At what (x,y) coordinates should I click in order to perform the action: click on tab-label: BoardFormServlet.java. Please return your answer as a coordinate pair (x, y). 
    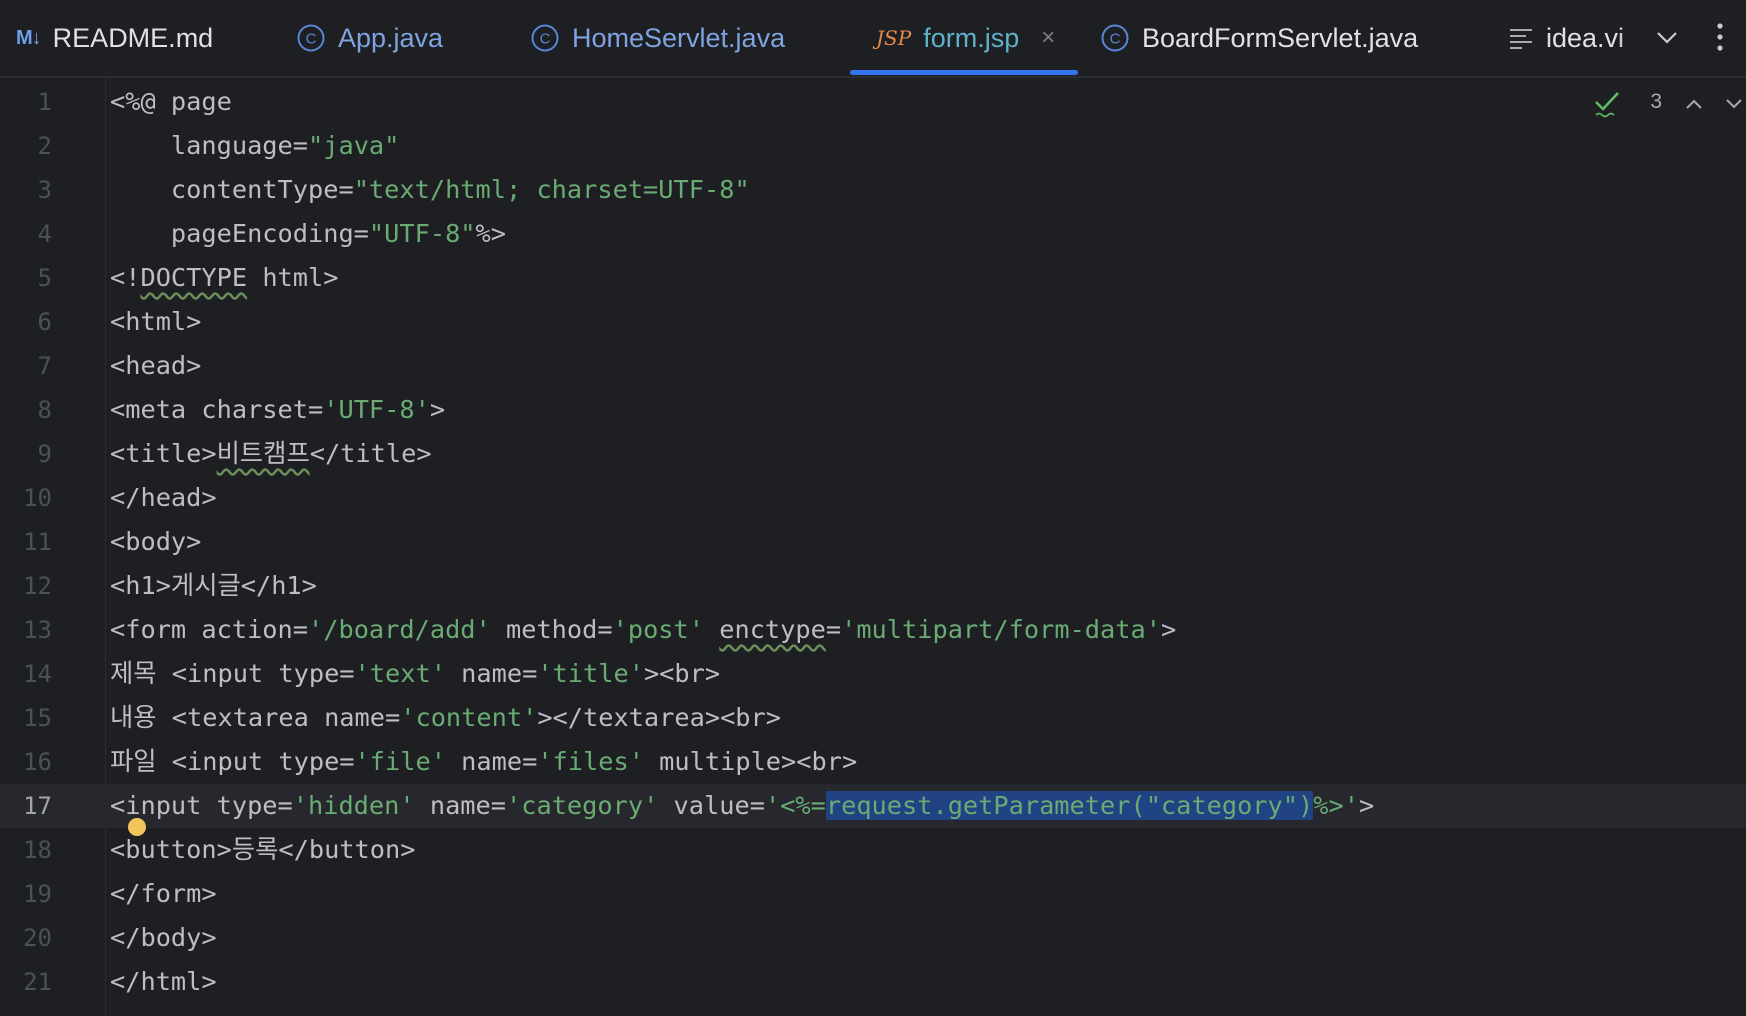
    Looking at the image, I should click on (1280, 37).